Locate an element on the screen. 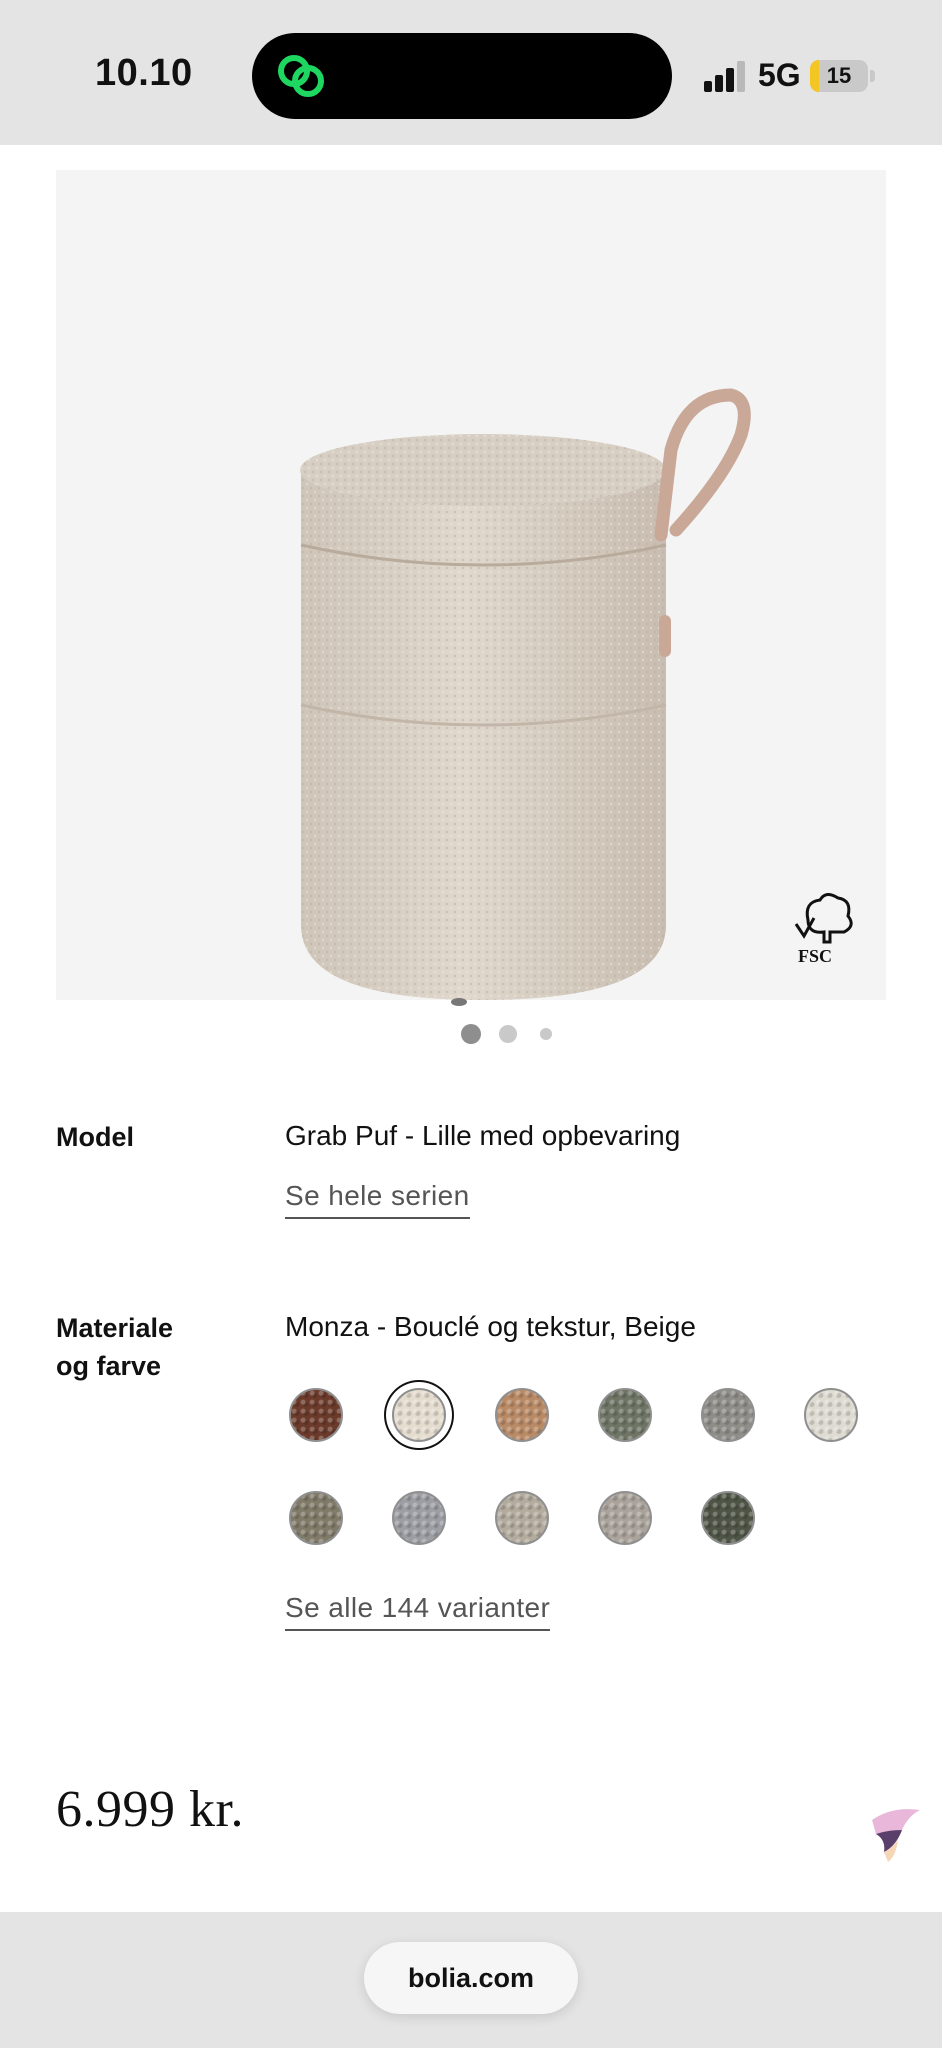 This screenshot has width=942, height=2048. see-all-variants-link: Se alle 144 varianter is located at coordinates (418, 1611).